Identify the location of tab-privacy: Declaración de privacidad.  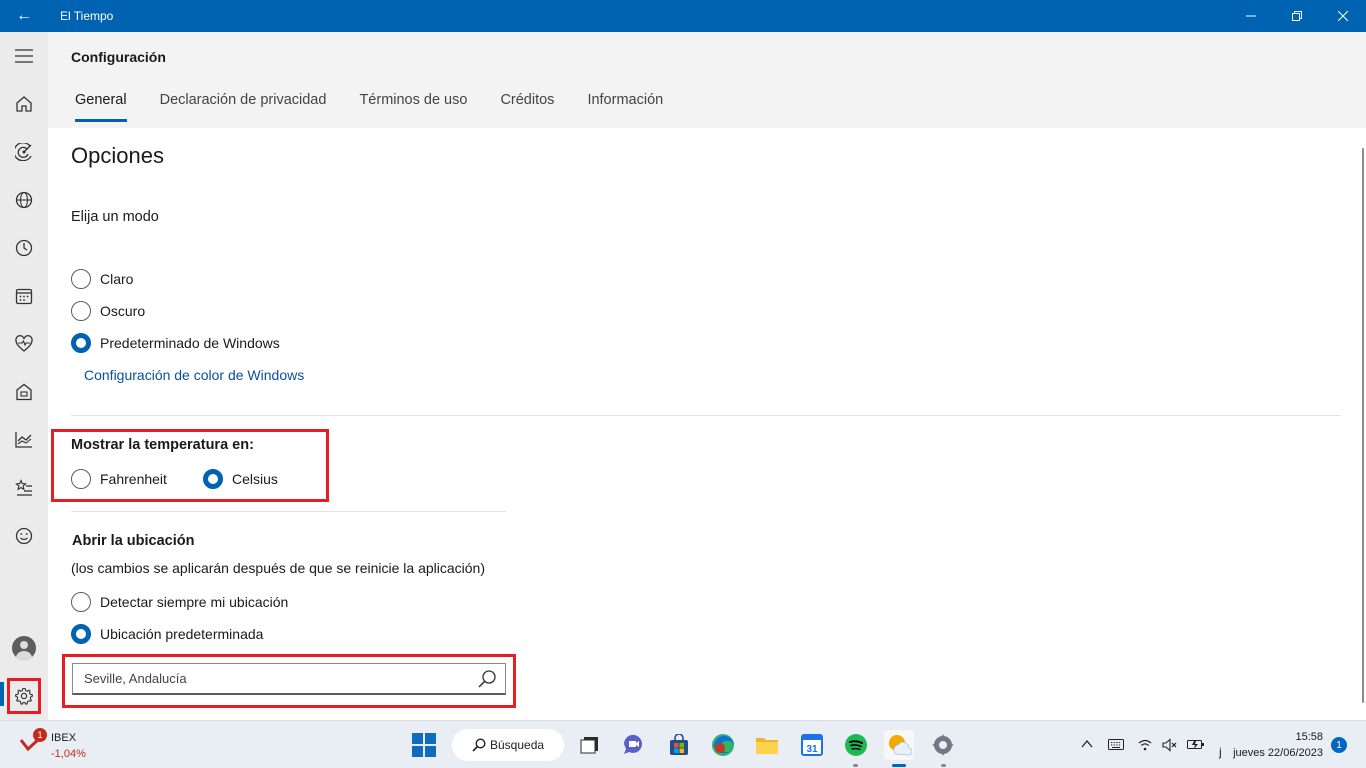
(243, 107).